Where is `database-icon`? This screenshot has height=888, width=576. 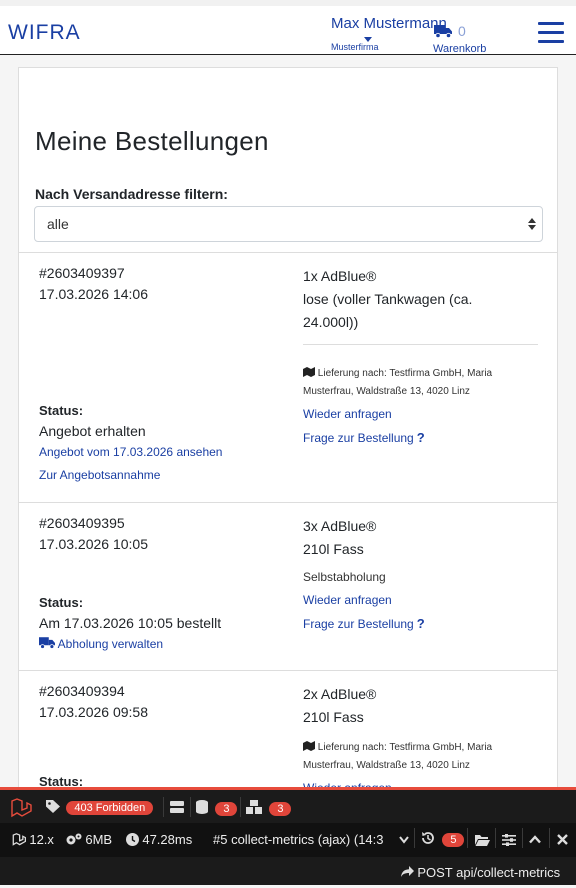 database-icon is located at coordinates (202, 807).